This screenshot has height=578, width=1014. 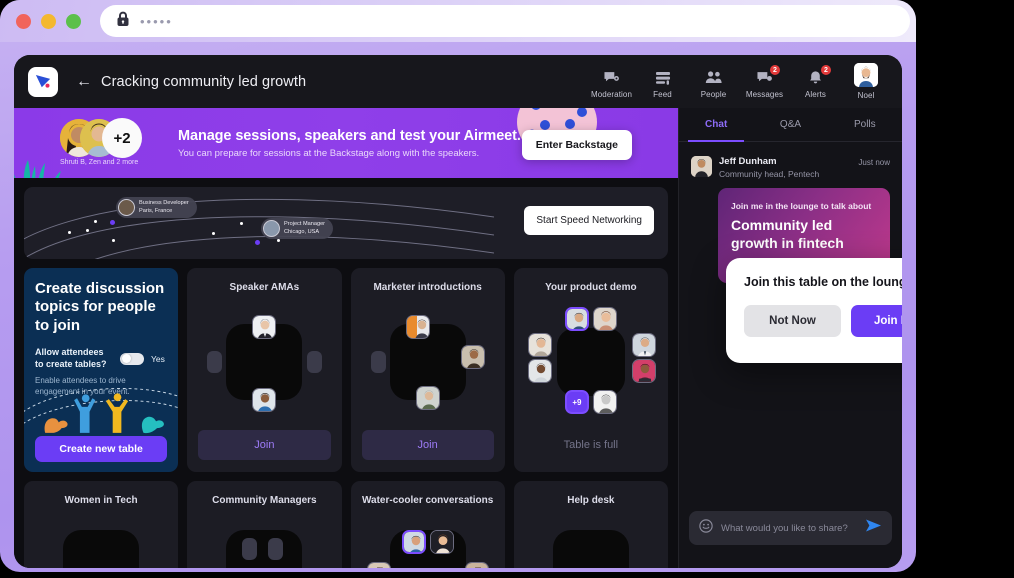 I want to click on banner-avatar-names: Shruti B, Zen and 2 more, so click(x=99, y=162).